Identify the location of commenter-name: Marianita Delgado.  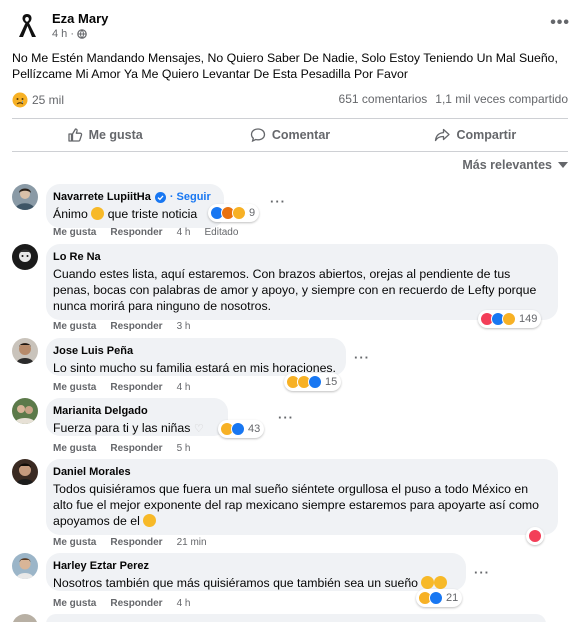
(100, 411).